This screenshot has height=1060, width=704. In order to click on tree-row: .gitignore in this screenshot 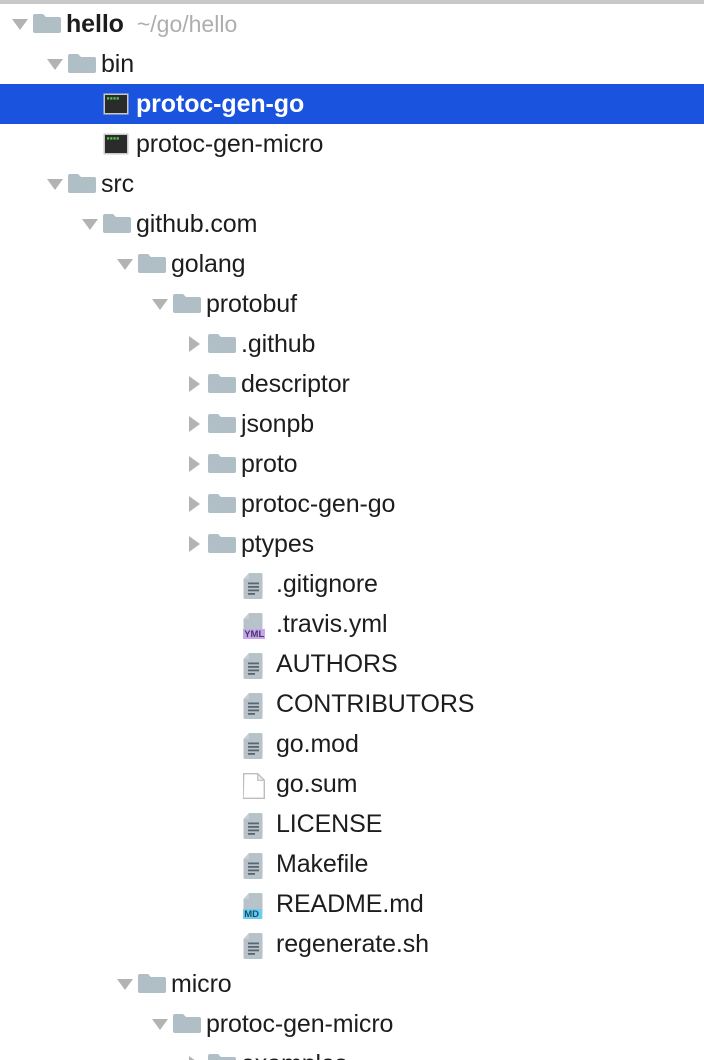, I will do `click(352, 584)`.